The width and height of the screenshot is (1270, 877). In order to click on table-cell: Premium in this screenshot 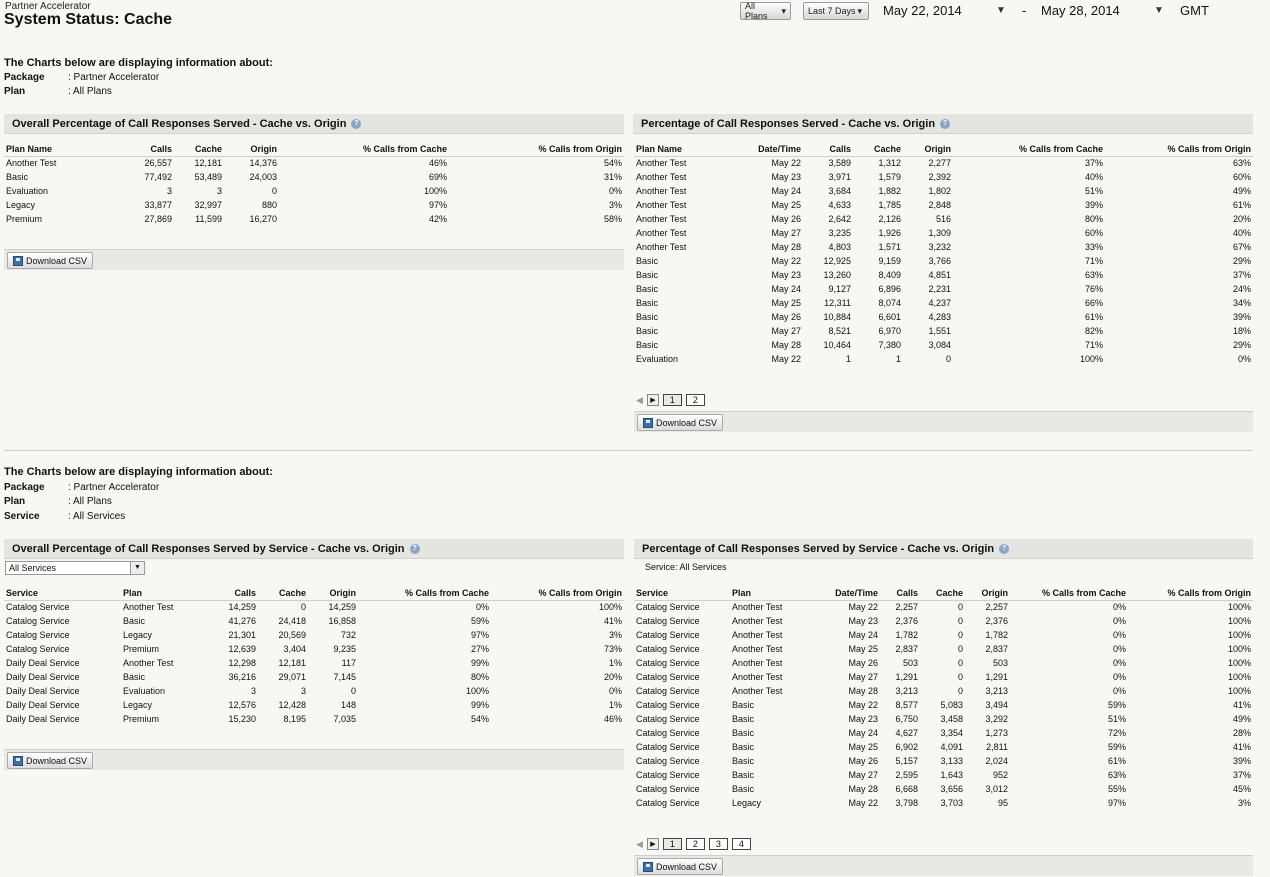, I will do `click(24, 219)`.